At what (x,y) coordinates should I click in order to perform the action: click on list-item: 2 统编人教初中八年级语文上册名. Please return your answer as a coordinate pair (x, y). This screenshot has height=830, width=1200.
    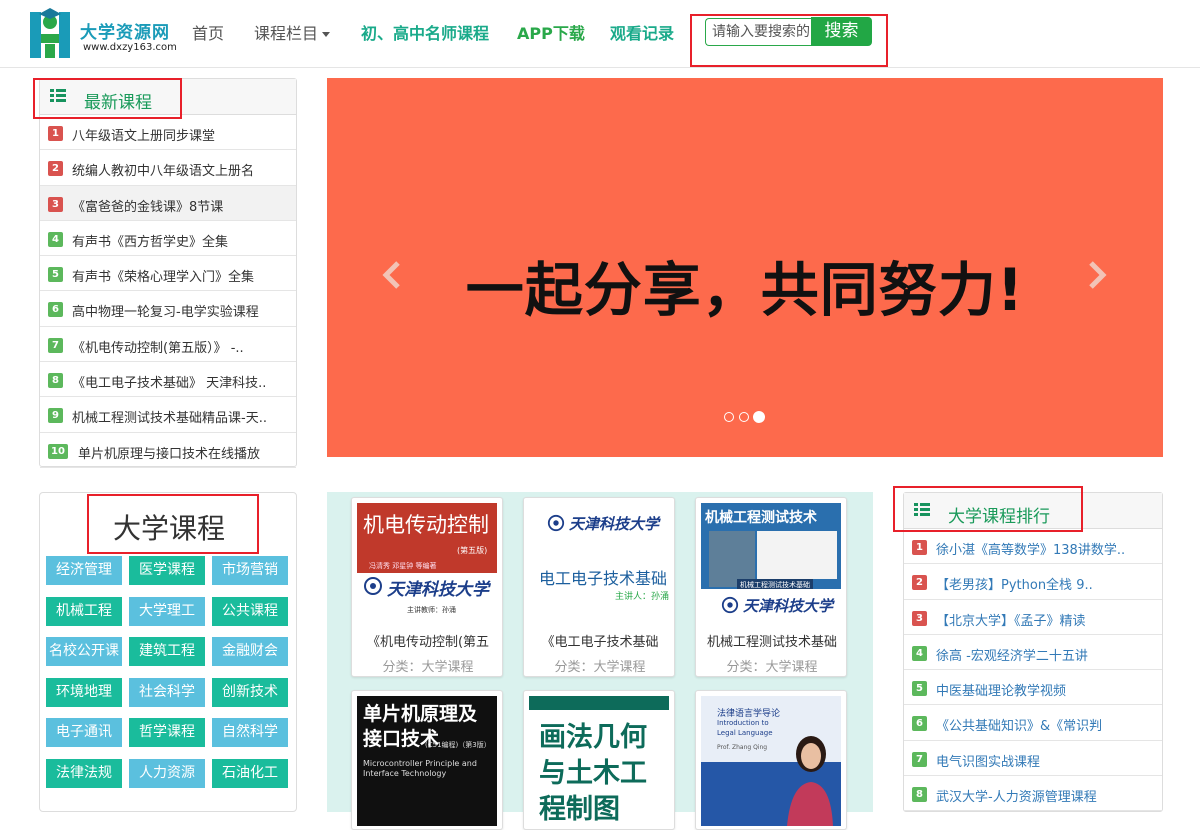
    Looking at the image, I should click on (168, 168).